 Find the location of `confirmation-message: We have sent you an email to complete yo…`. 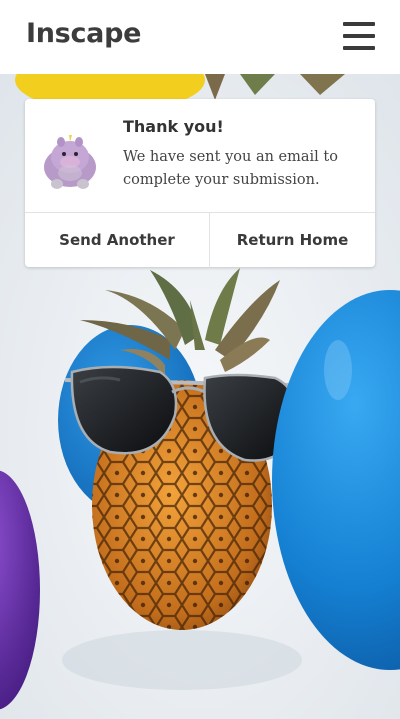

confirmation-message: We have sent you an email to complete yo… is located at coordinates (230, 168).